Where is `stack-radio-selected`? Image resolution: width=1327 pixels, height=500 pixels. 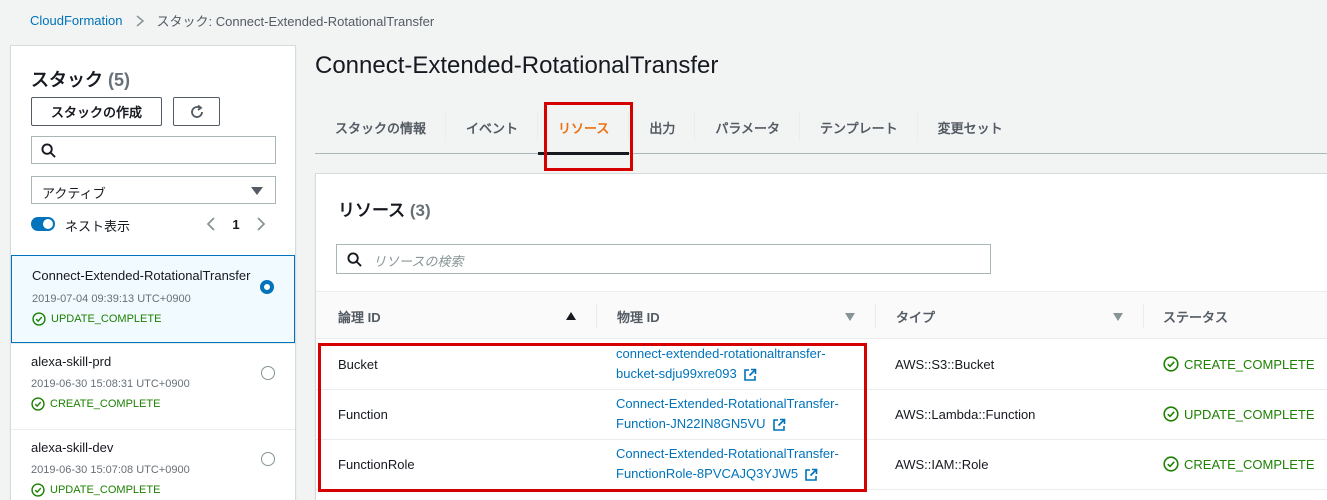
stack-radio-selected is located at coordinates (267, 287).